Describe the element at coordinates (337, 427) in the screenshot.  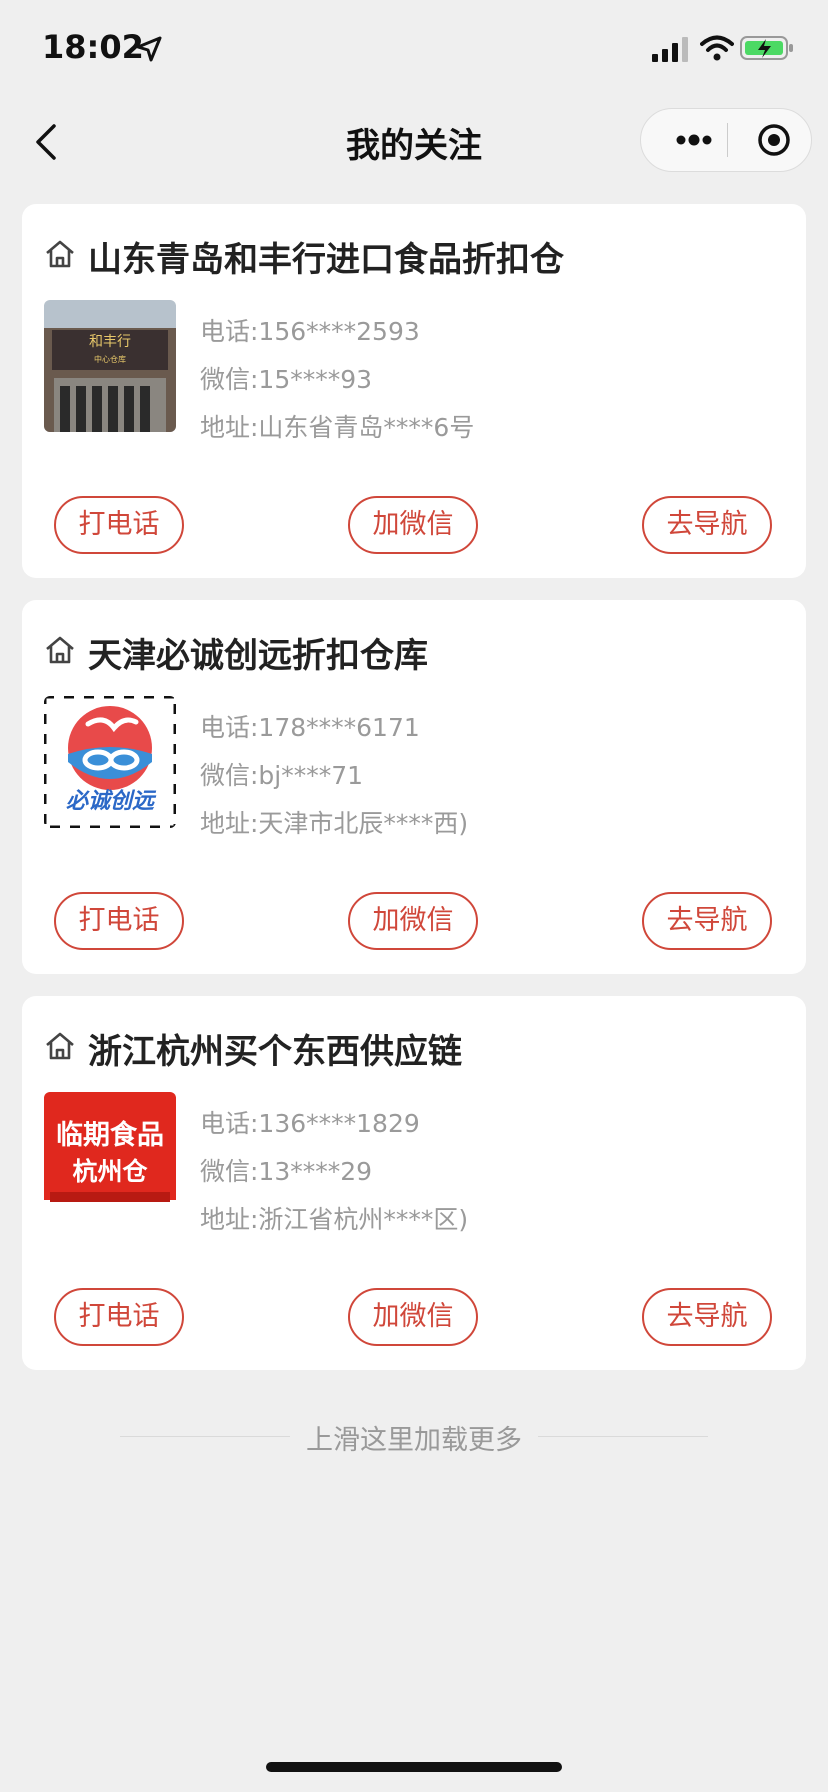
I see `store-address: 地址:山东省青岛****6号` at that location.